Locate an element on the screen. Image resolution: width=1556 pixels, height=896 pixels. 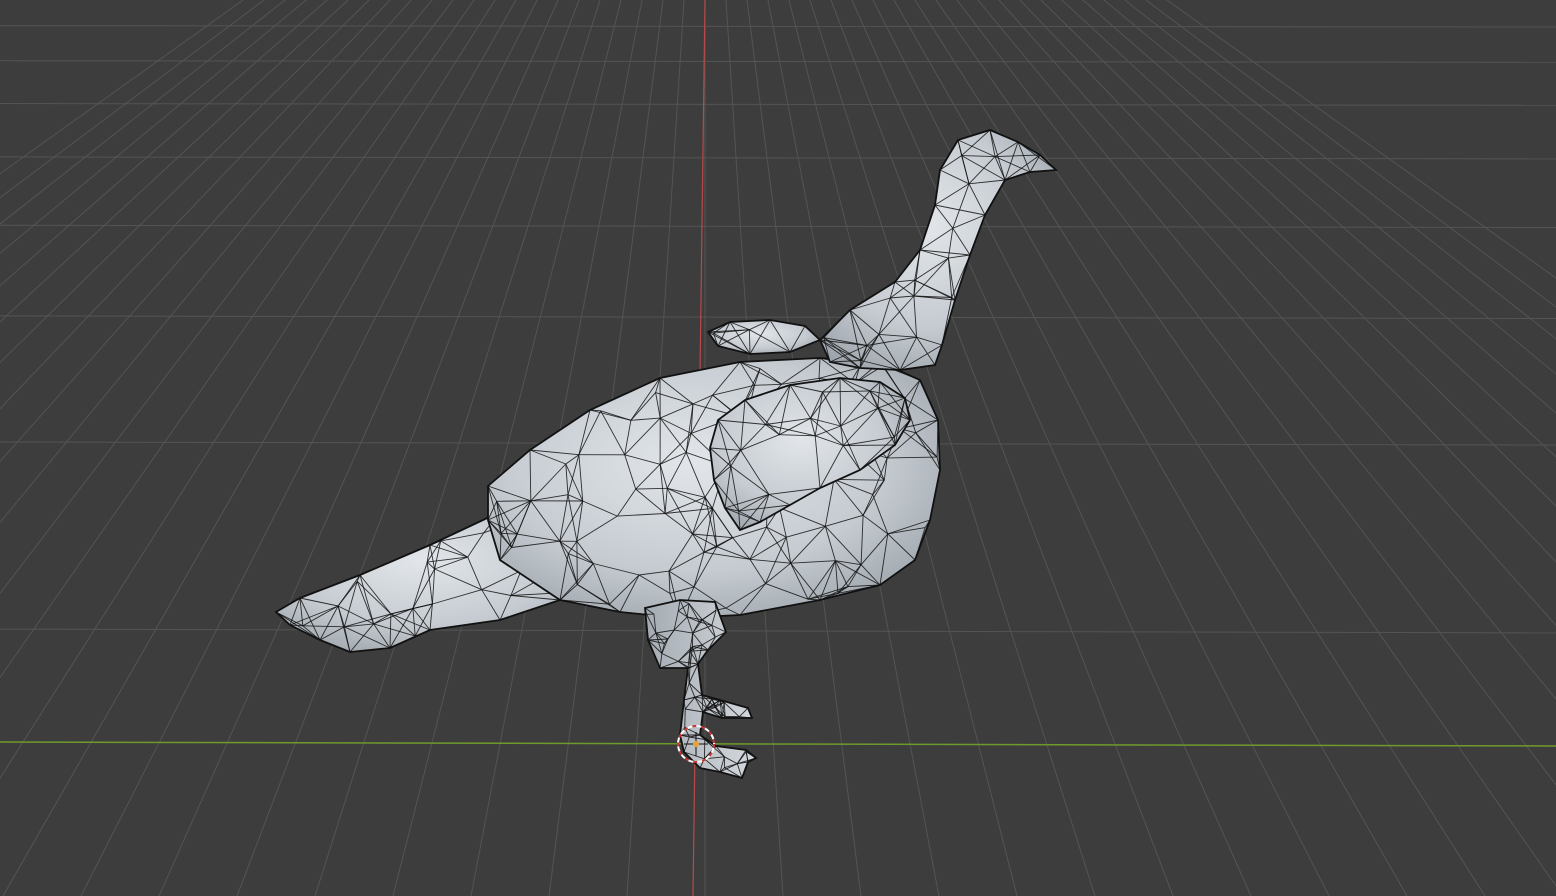
bird-neck is located at coordinates (938, 250).